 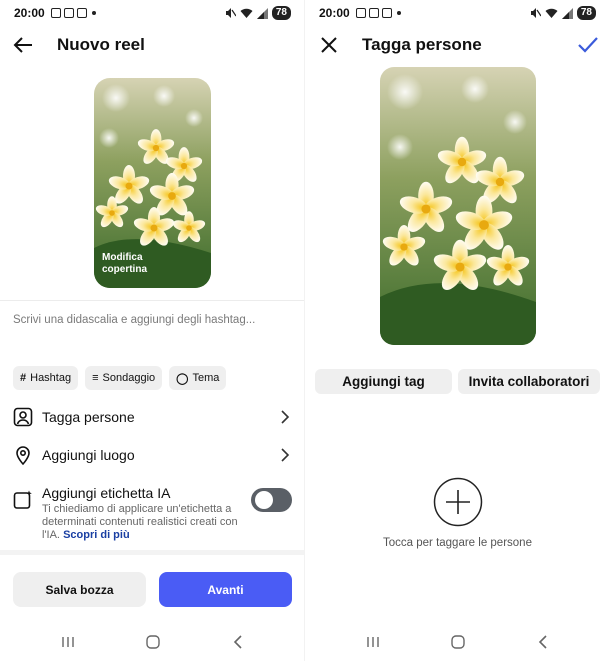 What do you see at coordinates (46, 378) in the screenshot?
I see `hashtag-chip: # Hashtag` at bounding box center [46, 378].